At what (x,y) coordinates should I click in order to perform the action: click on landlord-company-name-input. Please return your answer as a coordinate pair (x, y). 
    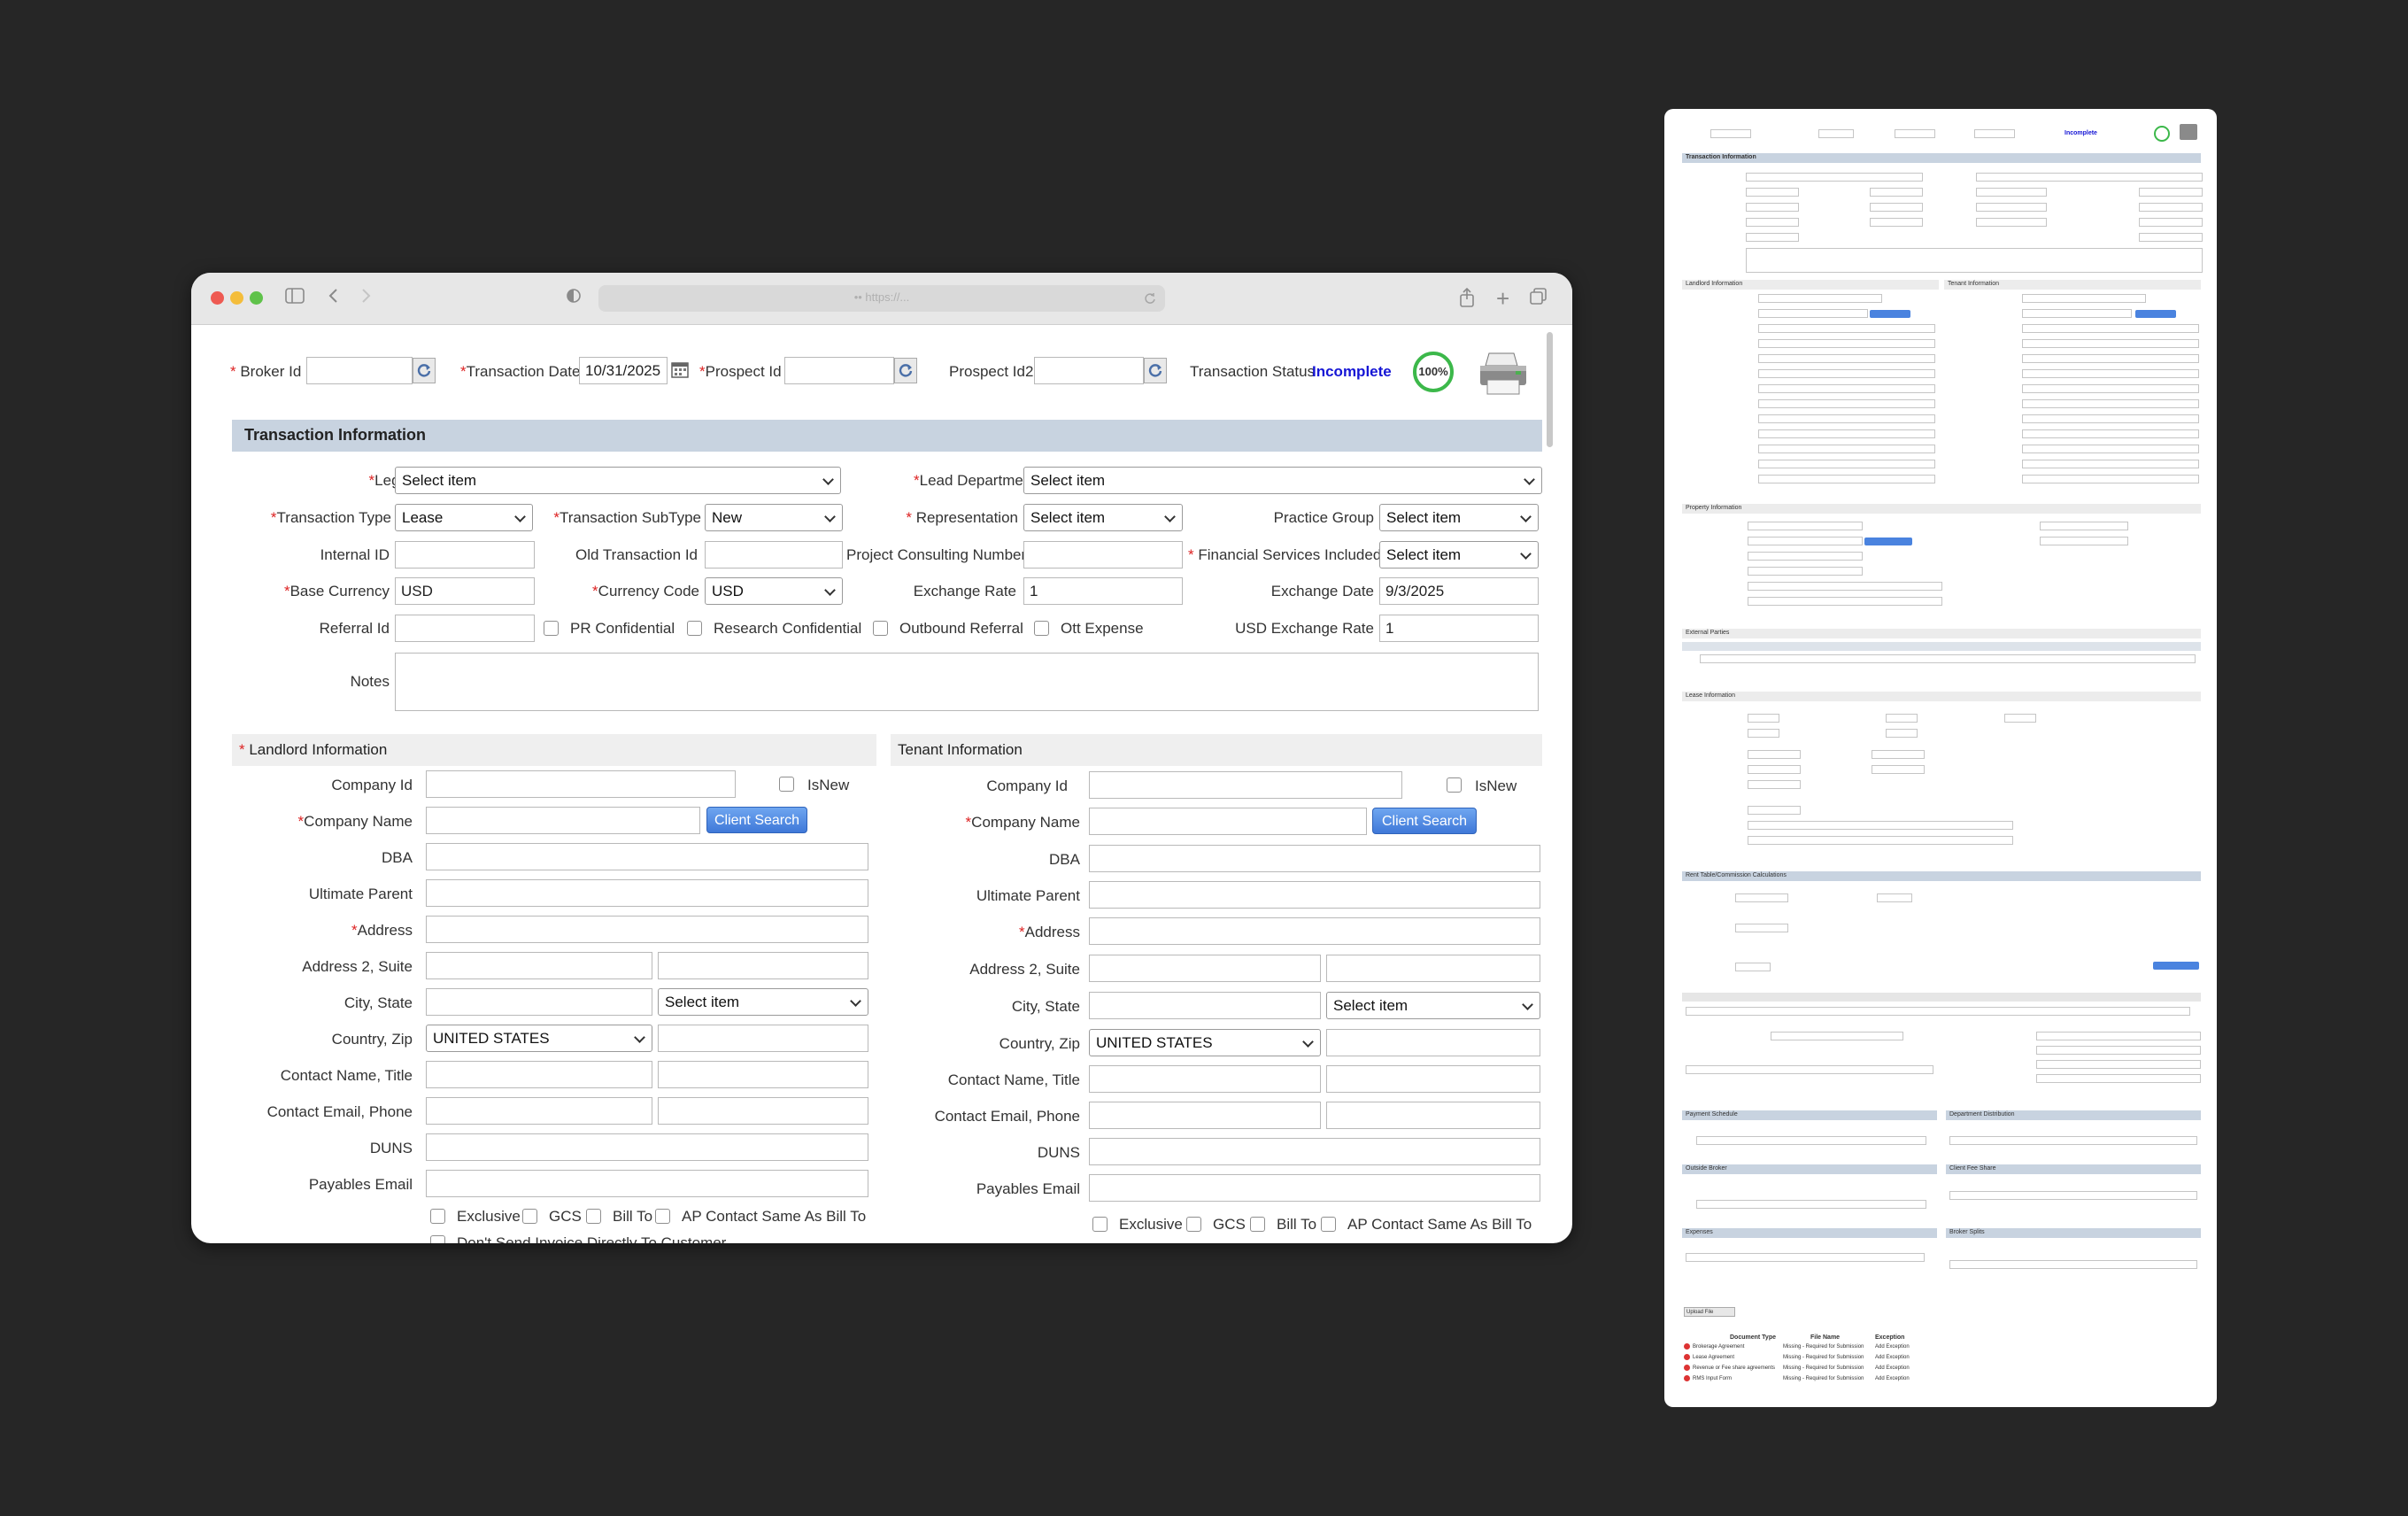
    Looking at the image, I should click on (563, 820).